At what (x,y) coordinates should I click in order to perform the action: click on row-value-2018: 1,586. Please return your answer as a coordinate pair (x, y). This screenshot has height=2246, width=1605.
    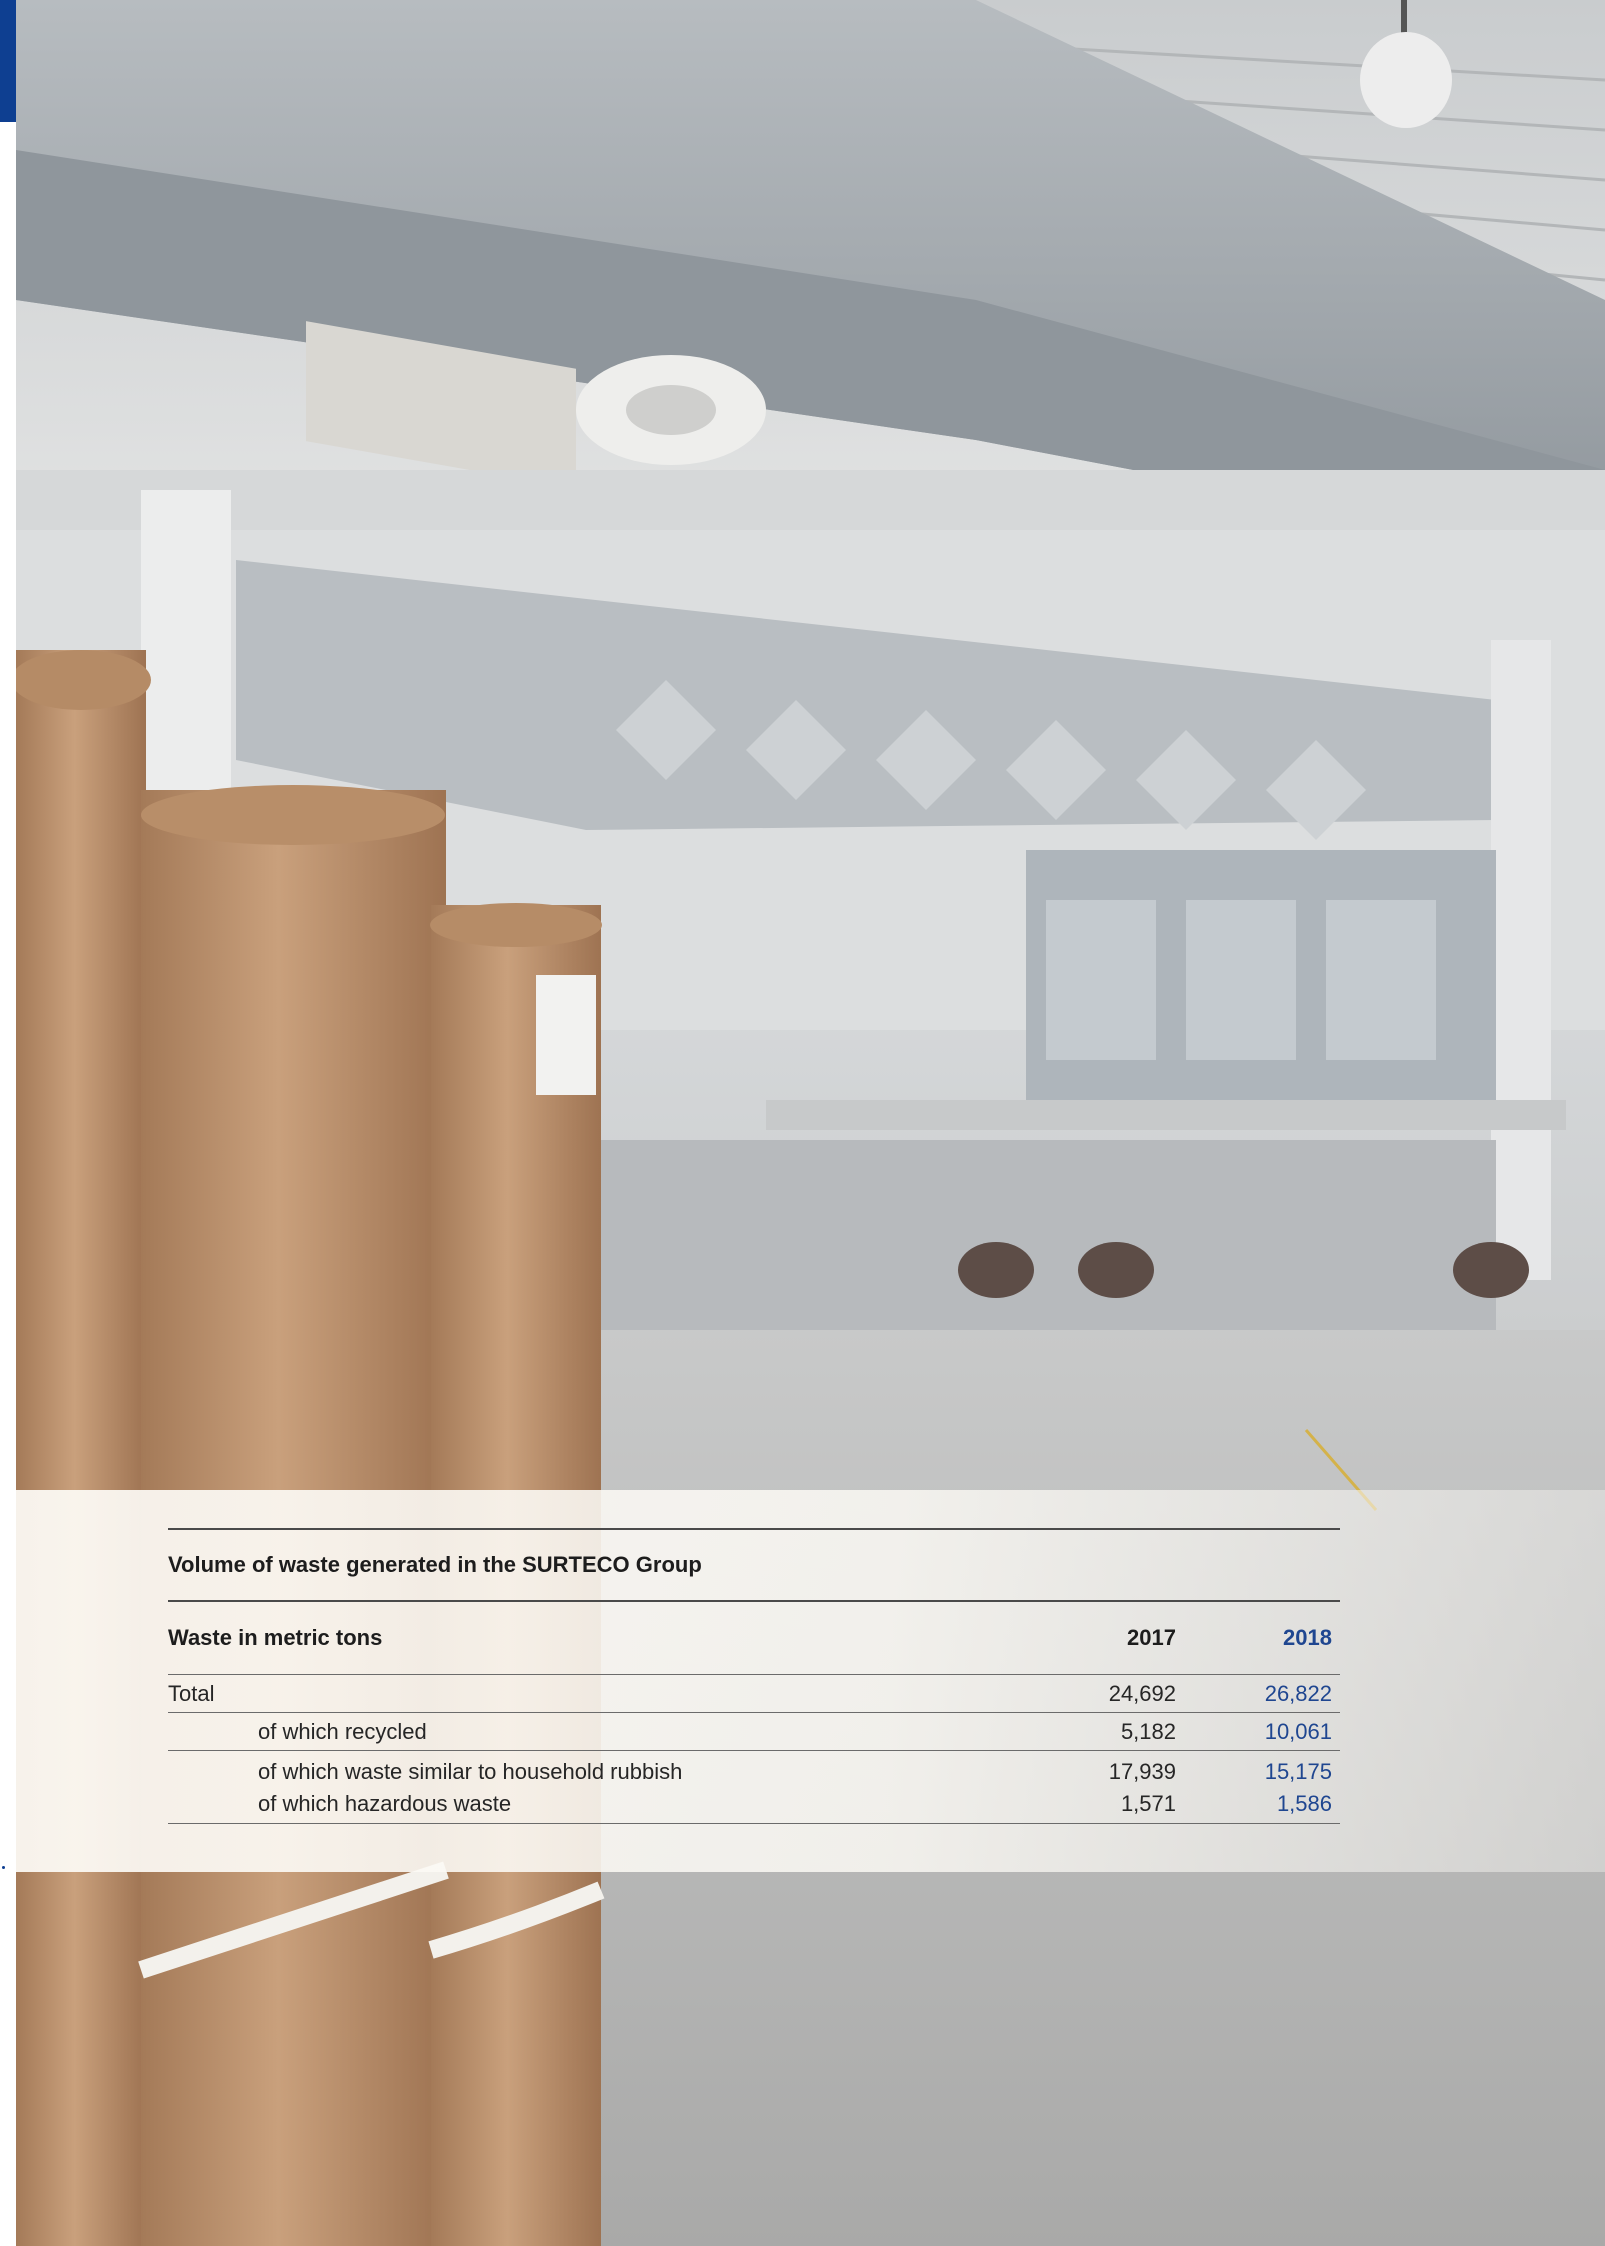
    Looking at the image, I should click on (1304, 1803).